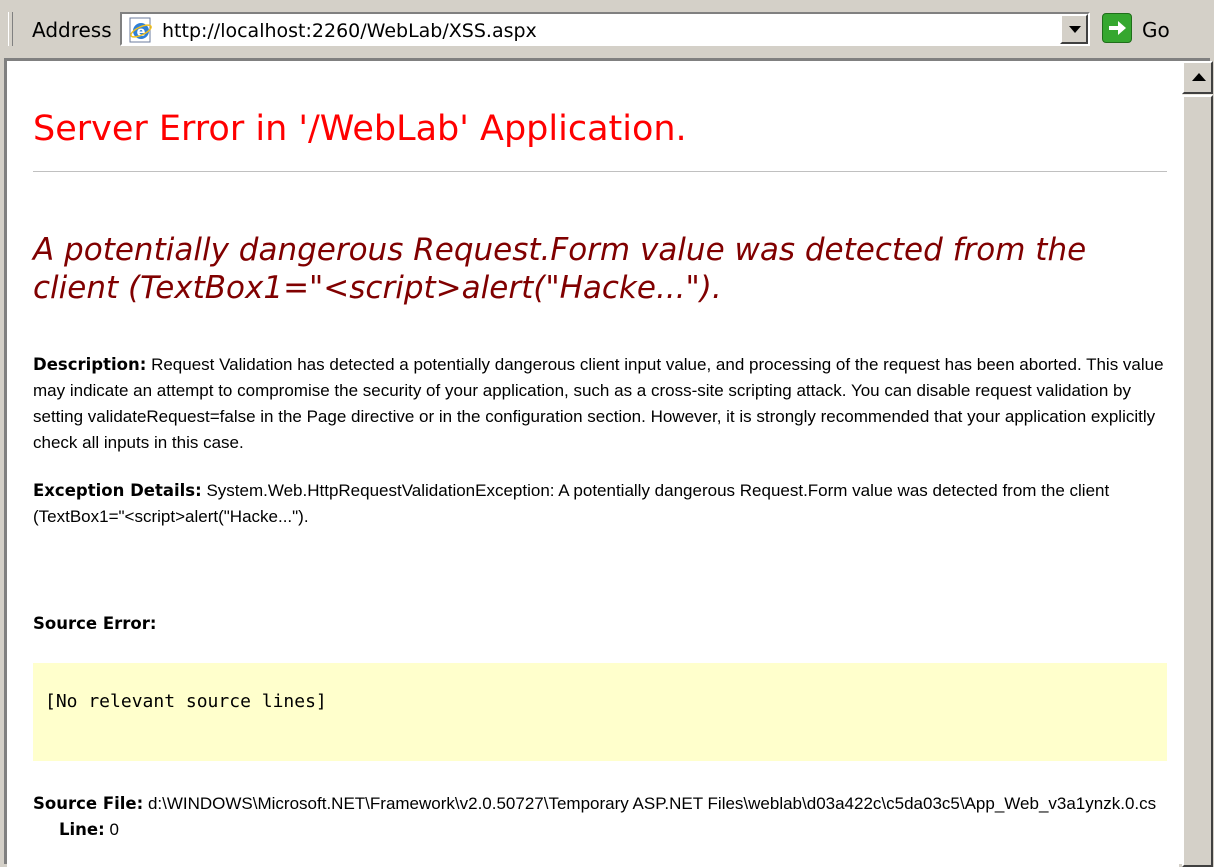 The image size is (1214, 867). Describe the element at coordinates (90, 364) in the screenshot. I see `description-label: Description:` at that location.